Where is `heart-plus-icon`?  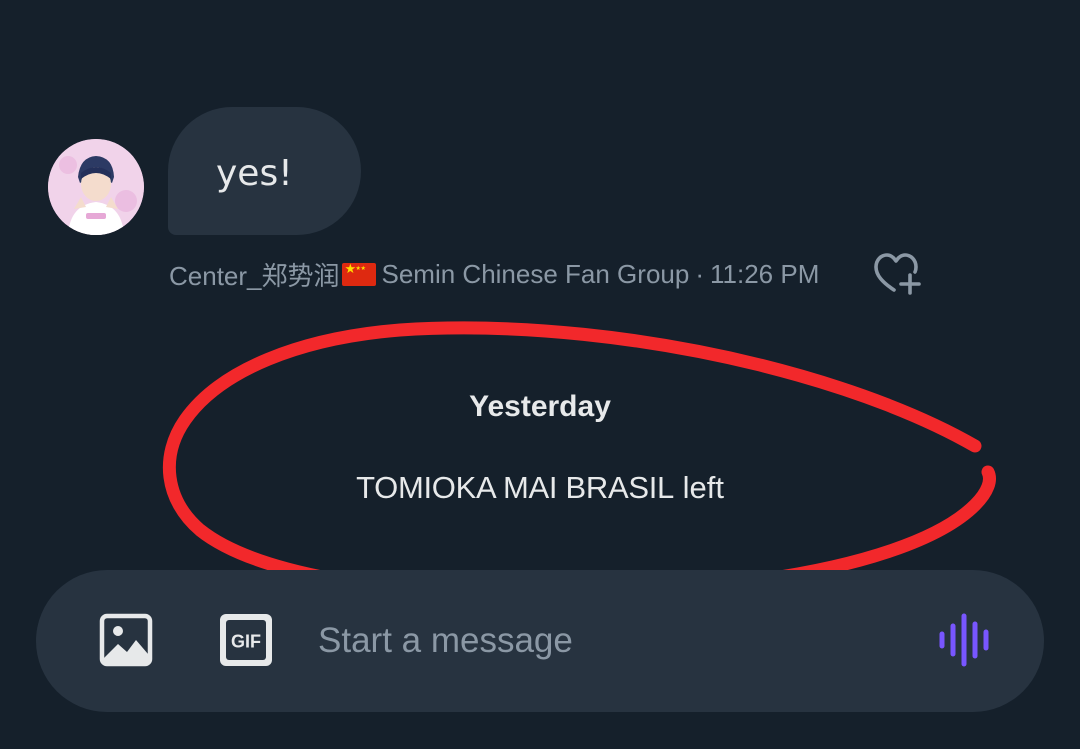
heart-plus-icon is located at coordinates (897, 274).